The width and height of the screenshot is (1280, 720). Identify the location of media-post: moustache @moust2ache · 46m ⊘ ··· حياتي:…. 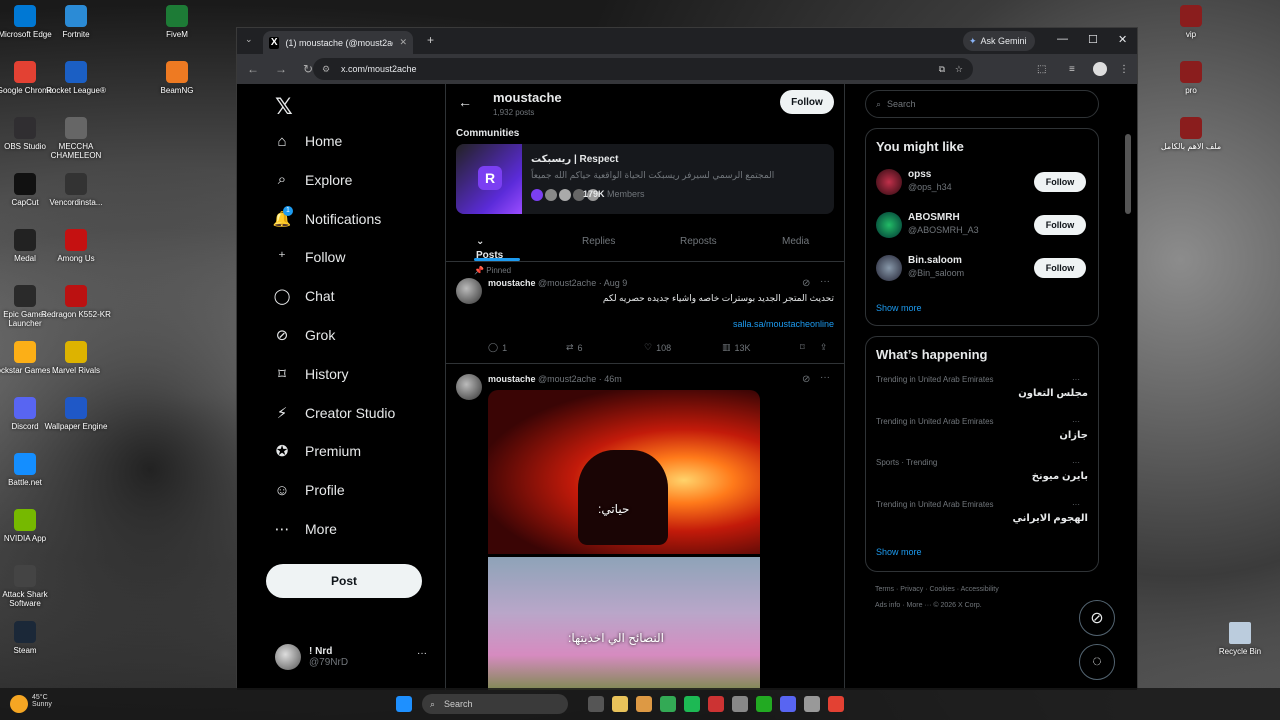
(645, 528).